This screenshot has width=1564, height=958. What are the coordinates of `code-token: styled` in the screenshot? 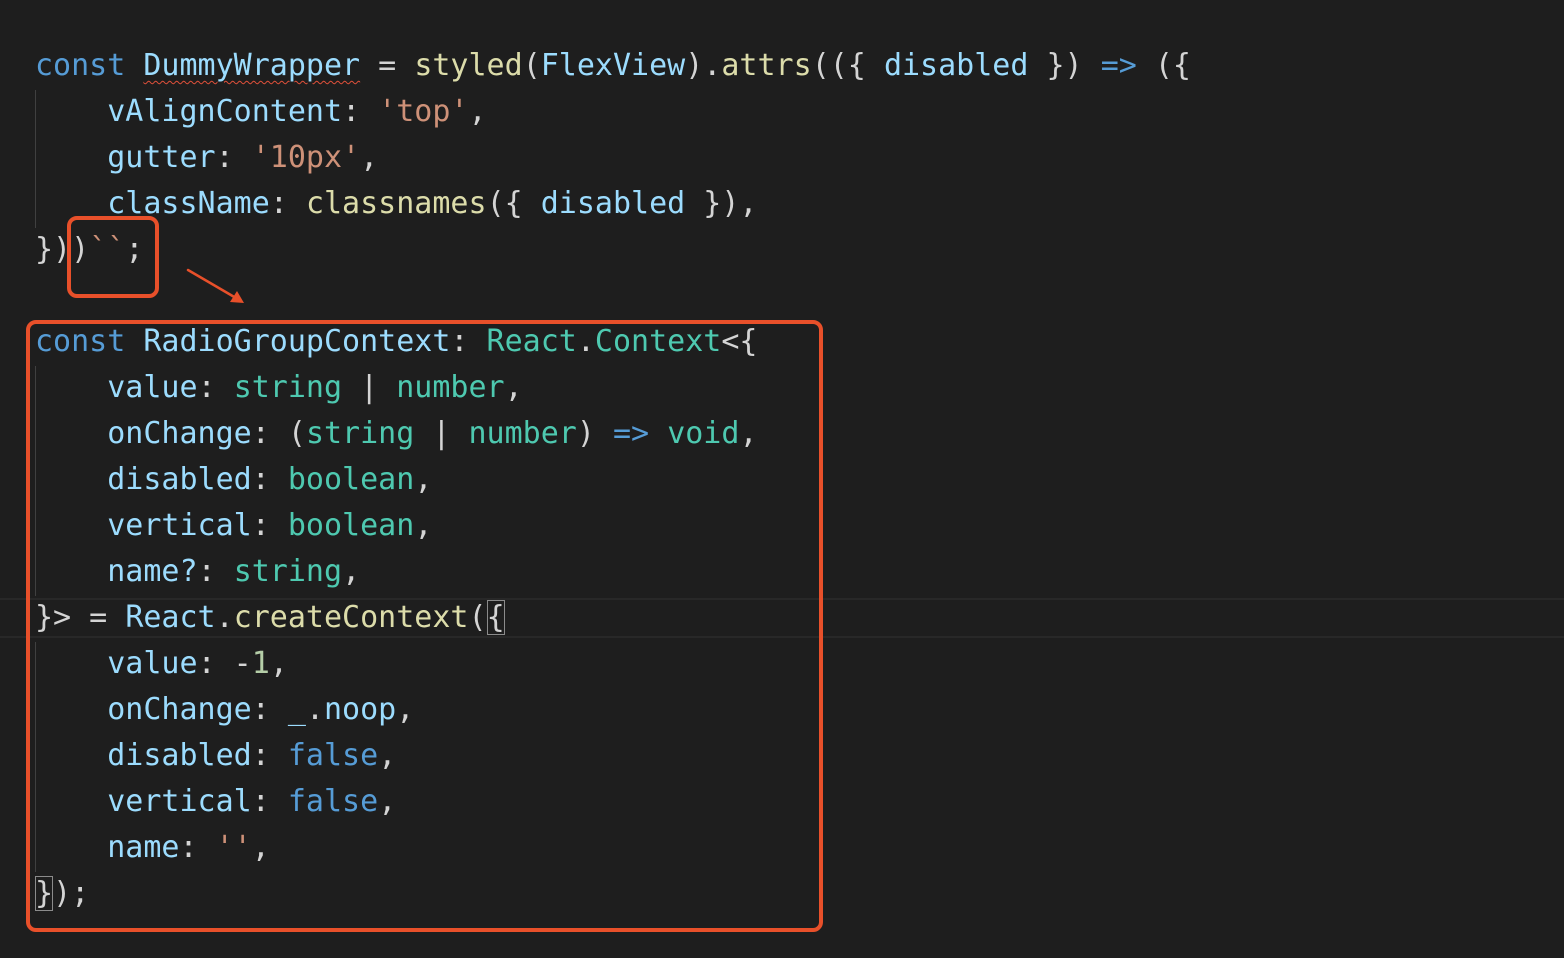 It's located at (468, 65).